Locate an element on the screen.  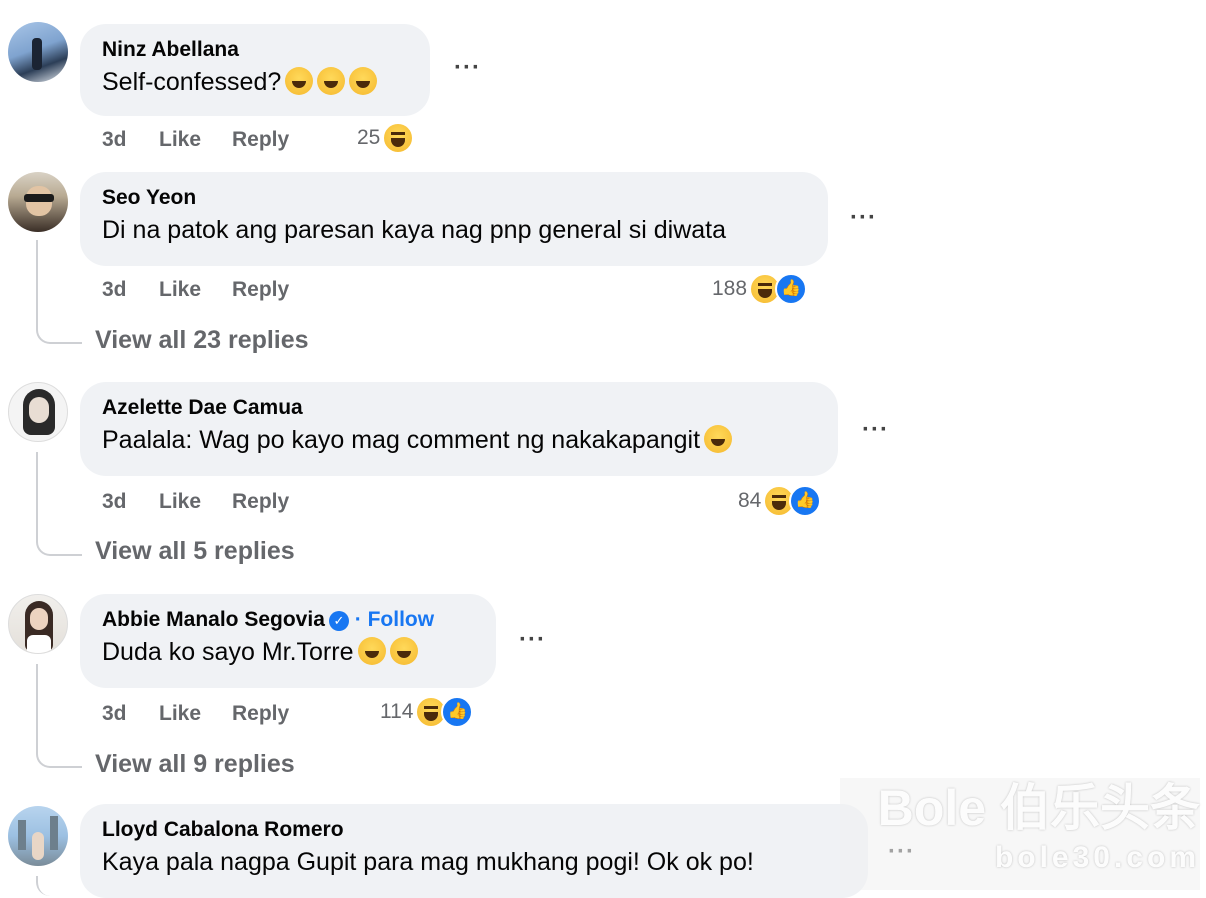
author-name: Ninz Abellana is located at coordinates (255, 50).